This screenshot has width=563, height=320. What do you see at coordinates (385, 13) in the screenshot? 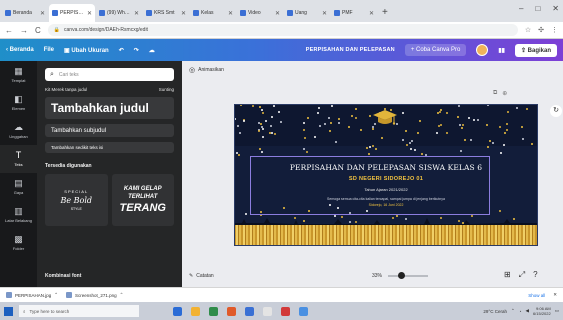
I see `new-tab-button: +` at bounding box center [385, 13].